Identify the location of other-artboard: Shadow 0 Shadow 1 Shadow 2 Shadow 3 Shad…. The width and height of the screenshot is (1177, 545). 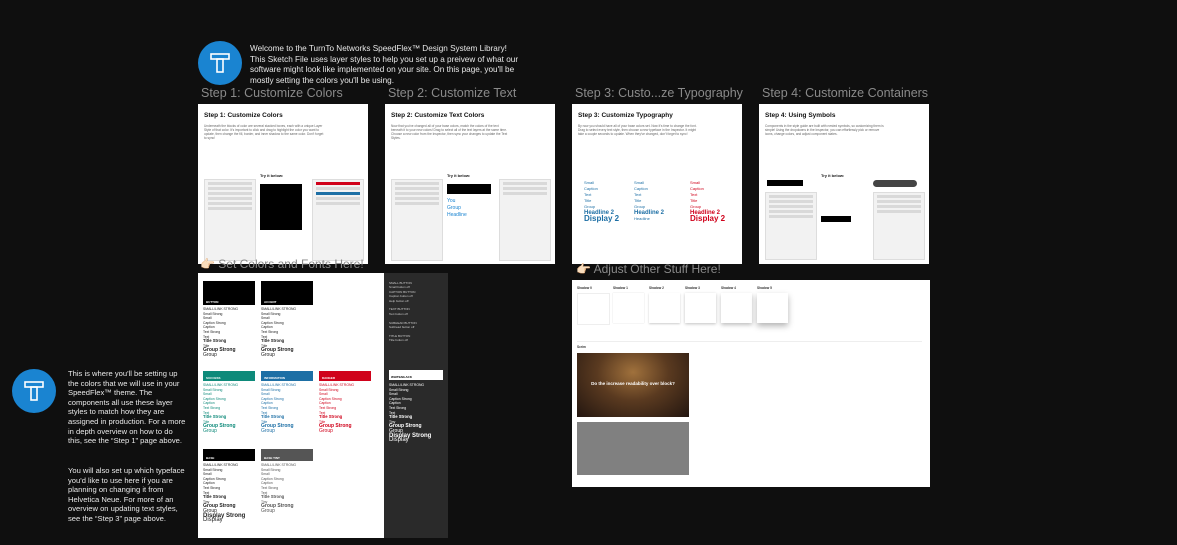
(751, 383).